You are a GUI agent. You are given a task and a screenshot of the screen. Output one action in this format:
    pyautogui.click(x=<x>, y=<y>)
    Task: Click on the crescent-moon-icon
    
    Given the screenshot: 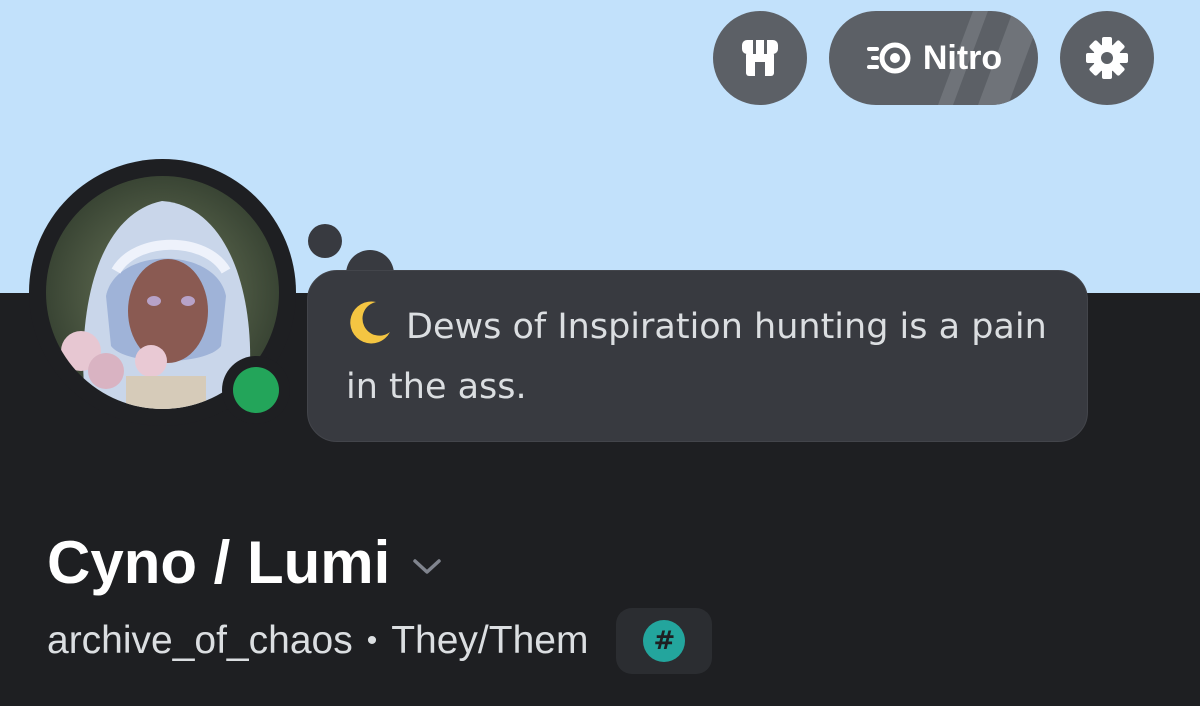 What is the action you would take?
    pyautogui.click(x=370, y=322)
    